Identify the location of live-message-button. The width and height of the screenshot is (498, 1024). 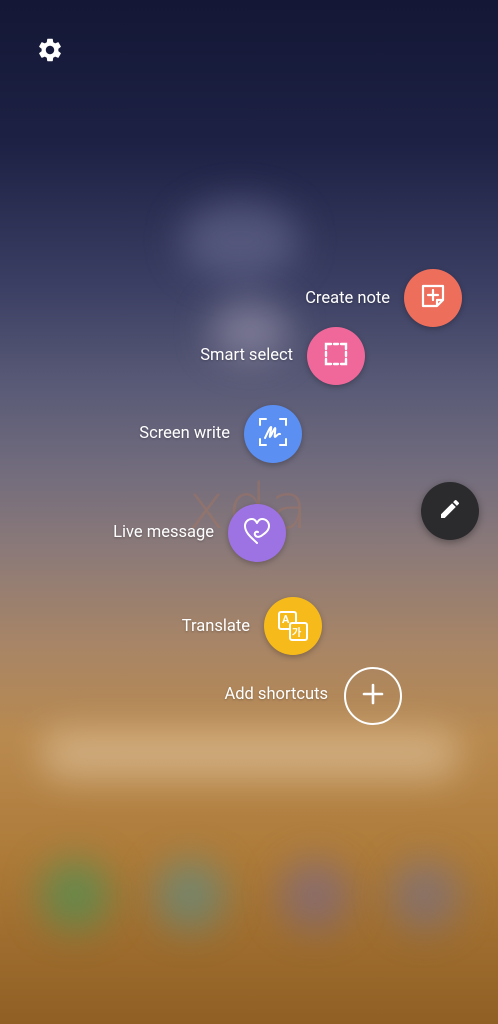
(257, 533).